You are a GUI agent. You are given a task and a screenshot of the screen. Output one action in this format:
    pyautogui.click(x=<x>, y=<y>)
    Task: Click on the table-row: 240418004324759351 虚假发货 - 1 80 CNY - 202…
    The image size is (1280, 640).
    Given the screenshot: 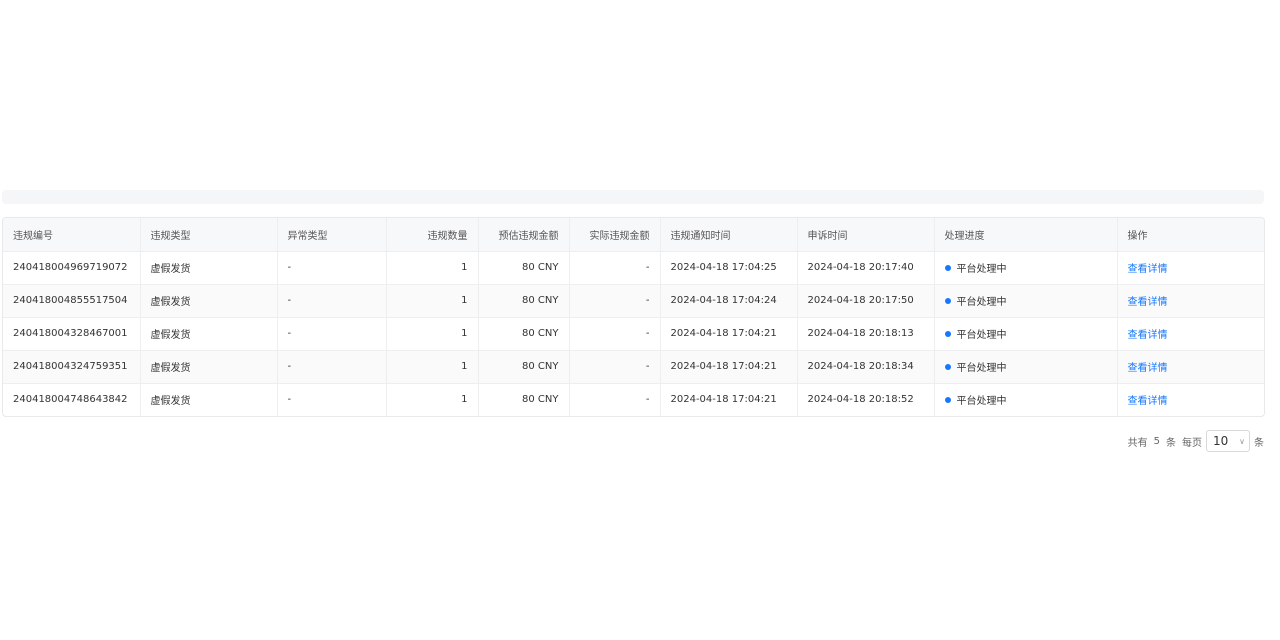 What is the action you would take?
    pyautogui.click(x=633, y=366)
    